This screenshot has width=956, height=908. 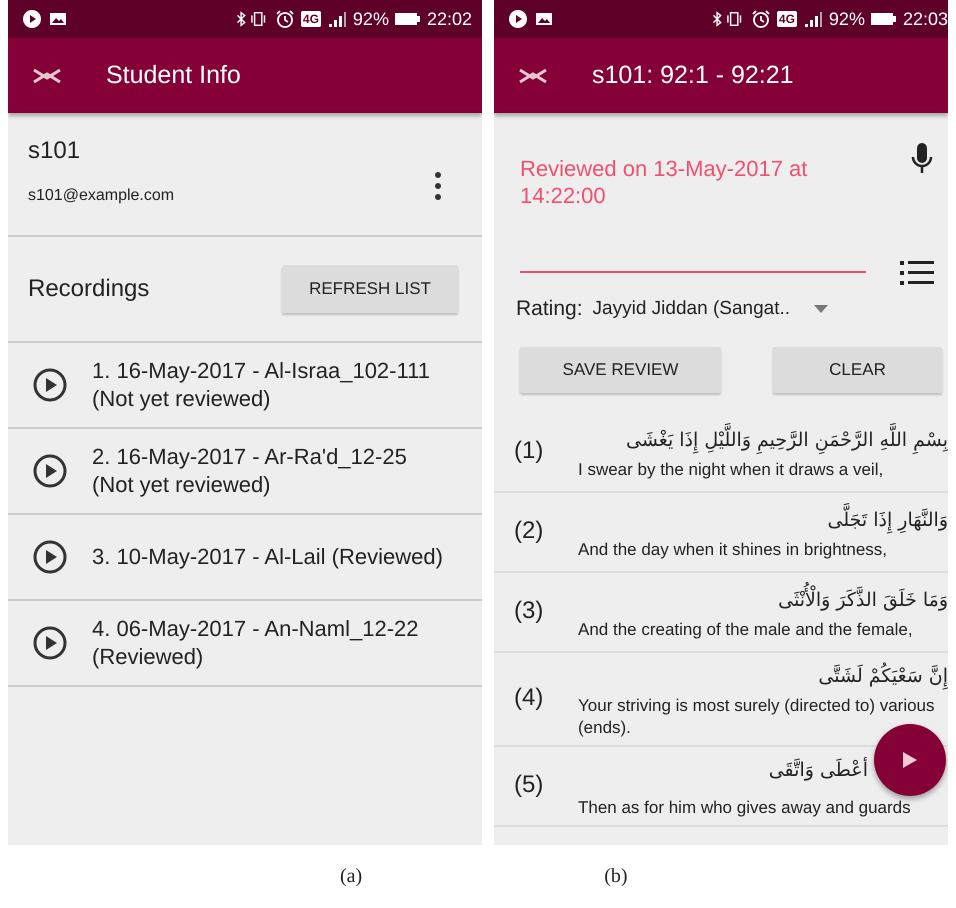 I want to click on clock-time: 22:03, so click(x=925, y=19).